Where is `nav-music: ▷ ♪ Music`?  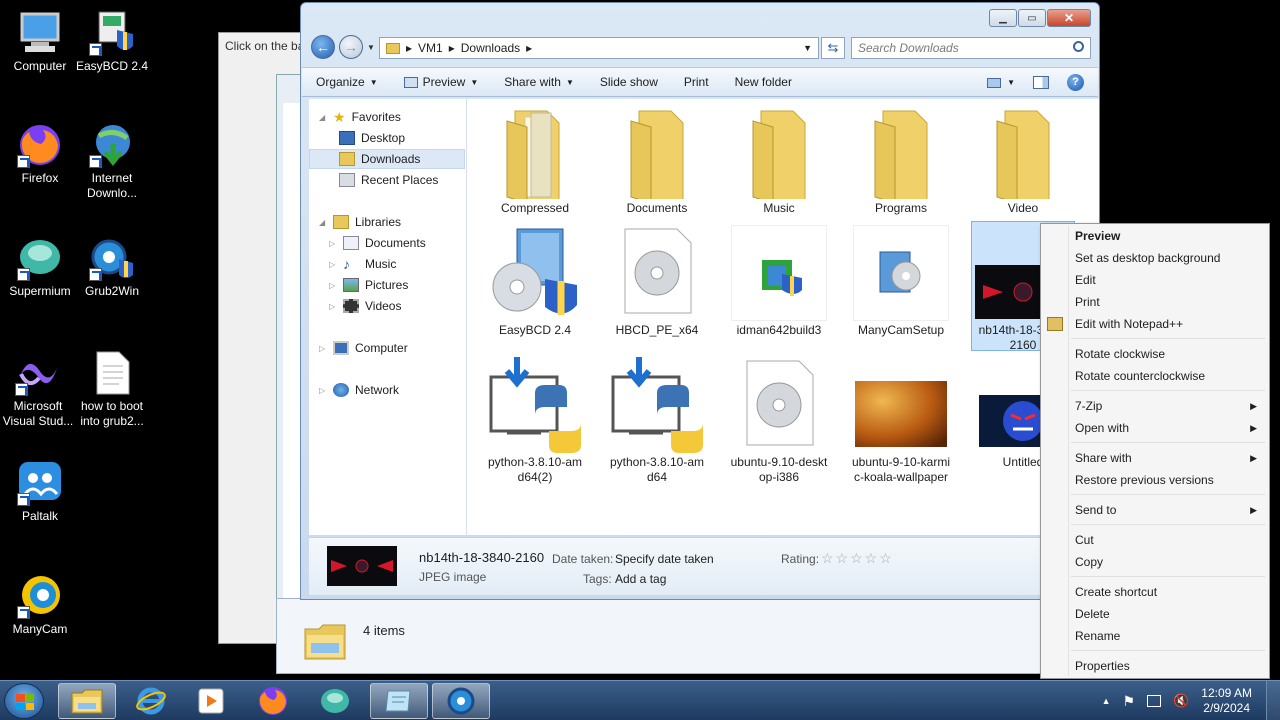 nav-music: ▷ ♪ Music is located at coordinates (387, 264).